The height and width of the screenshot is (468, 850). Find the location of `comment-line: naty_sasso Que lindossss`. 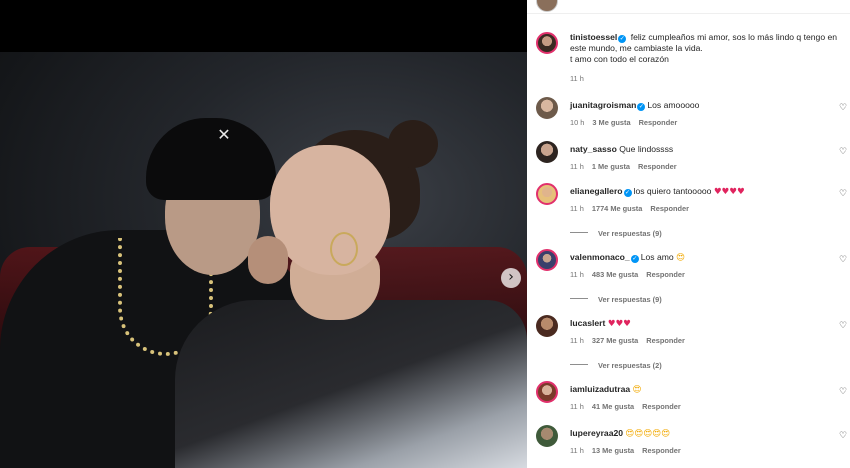

comment-line: naty_sasso Que lindossss is located at coordinates (621, 149).